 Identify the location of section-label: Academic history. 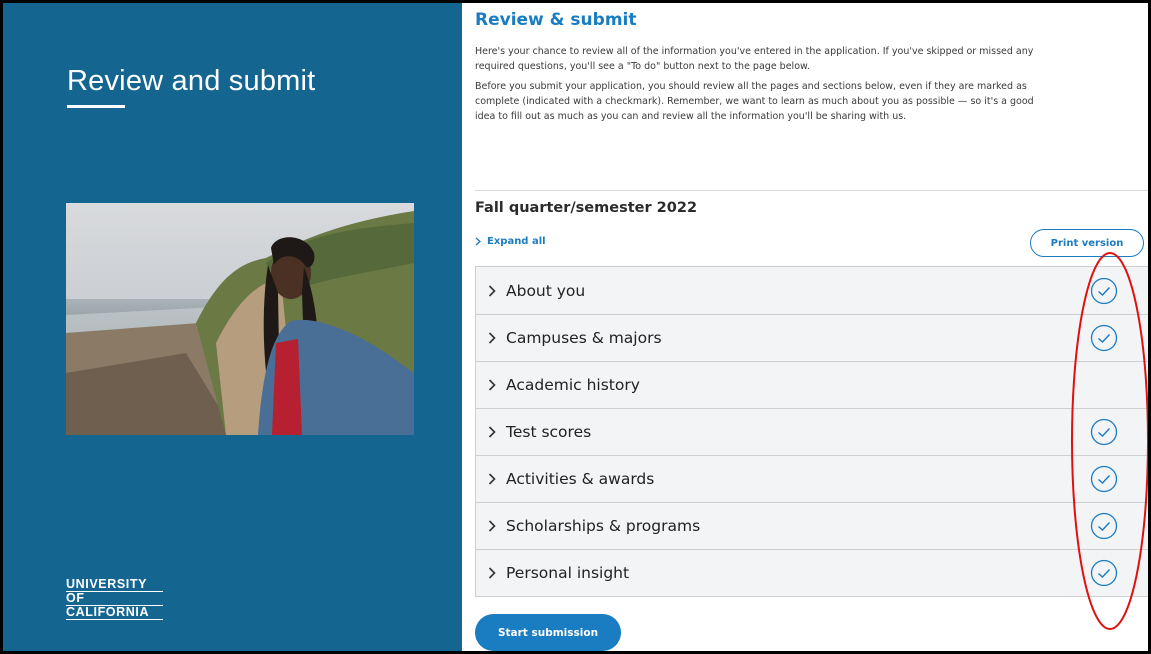
(573, 385).